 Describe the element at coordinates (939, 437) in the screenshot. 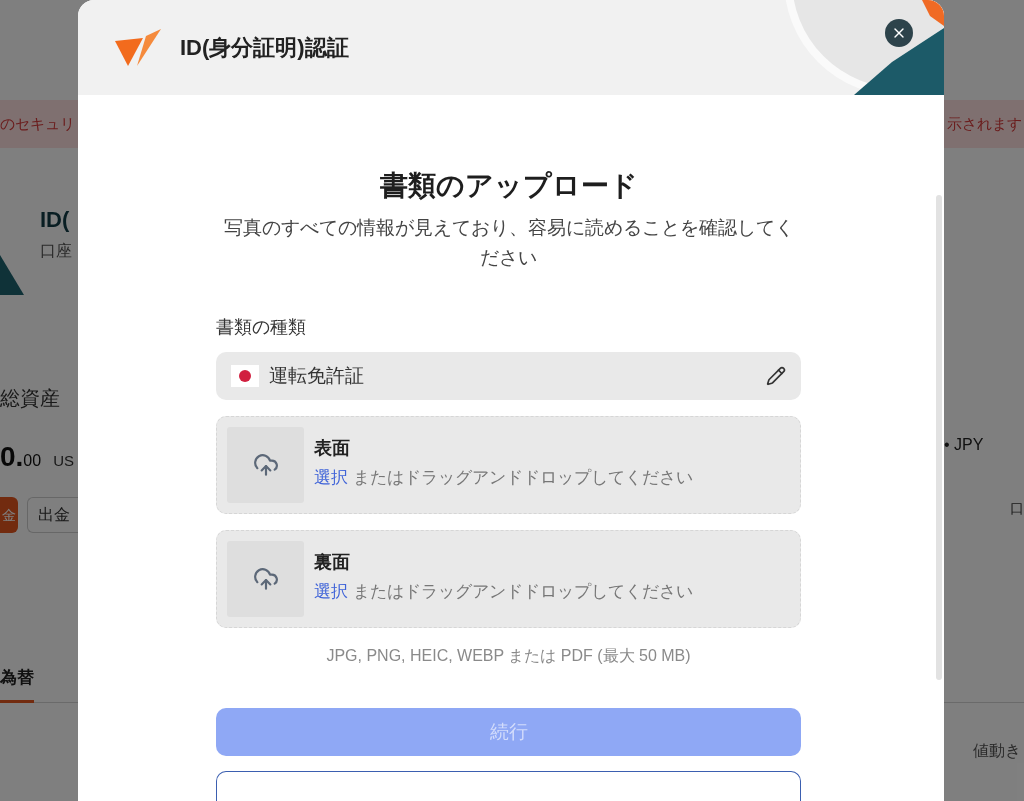

I see `scrollbar` at that location.